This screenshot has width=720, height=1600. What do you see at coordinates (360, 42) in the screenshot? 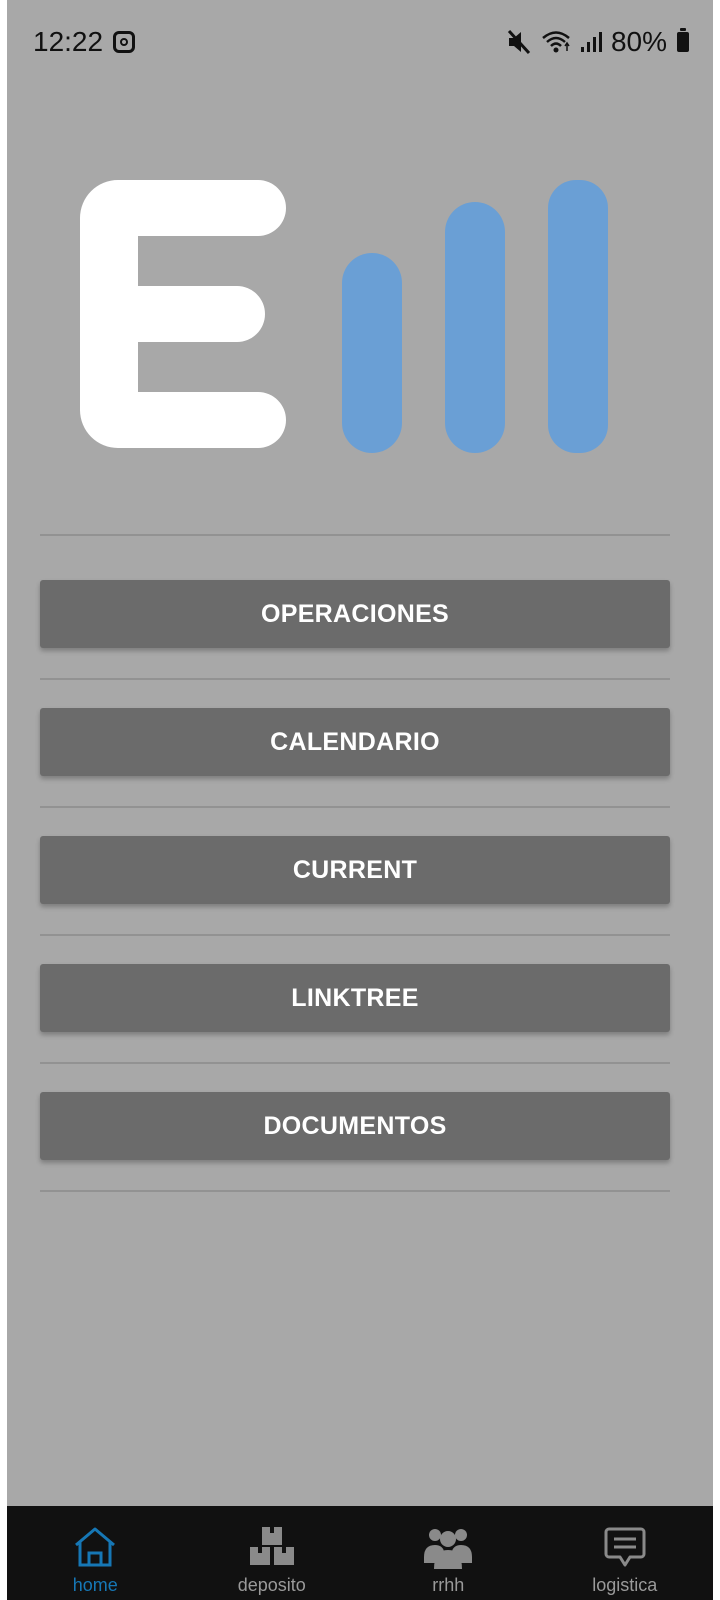
I see `status-bar: 12:22 80%` at bounding box center [360, 42].